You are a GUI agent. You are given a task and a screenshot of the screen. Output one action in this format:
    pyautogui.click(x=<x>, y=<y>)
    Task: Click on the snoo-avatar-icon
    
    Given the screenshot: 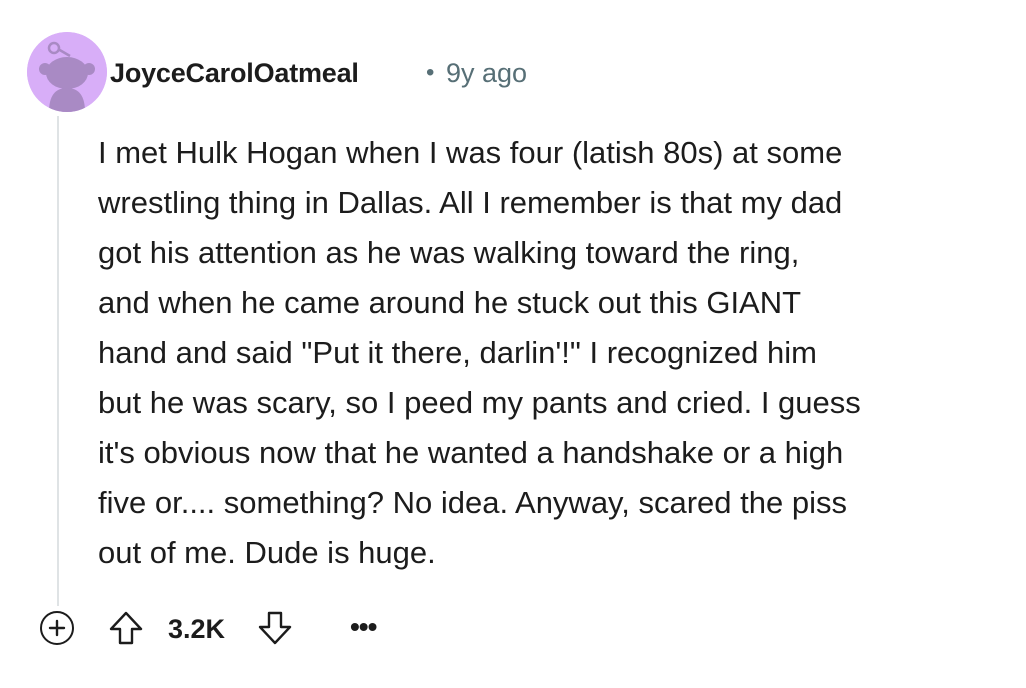 What is the action you would take?
    pyautogui.click(x=67, y=72)
    